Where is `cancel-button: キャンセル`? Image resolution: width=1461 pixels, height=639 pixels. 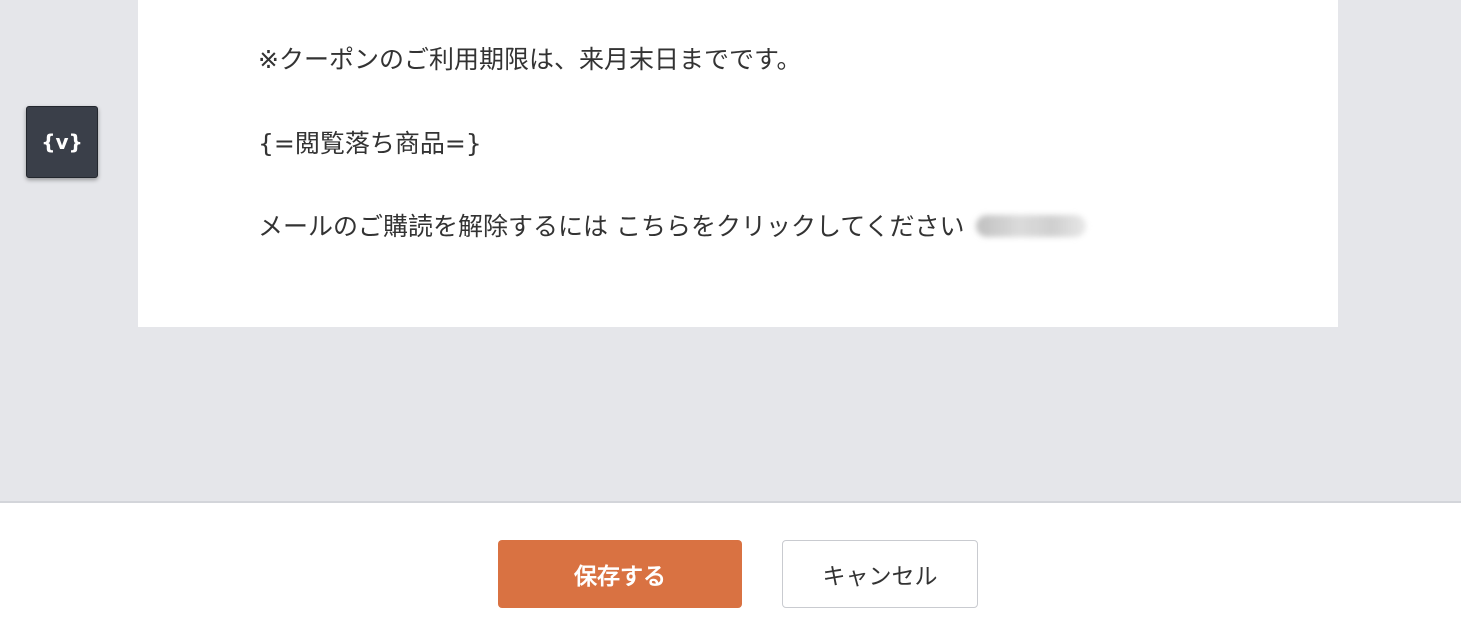 cancel-button: キャンセル is located at coordinates (880, 574).